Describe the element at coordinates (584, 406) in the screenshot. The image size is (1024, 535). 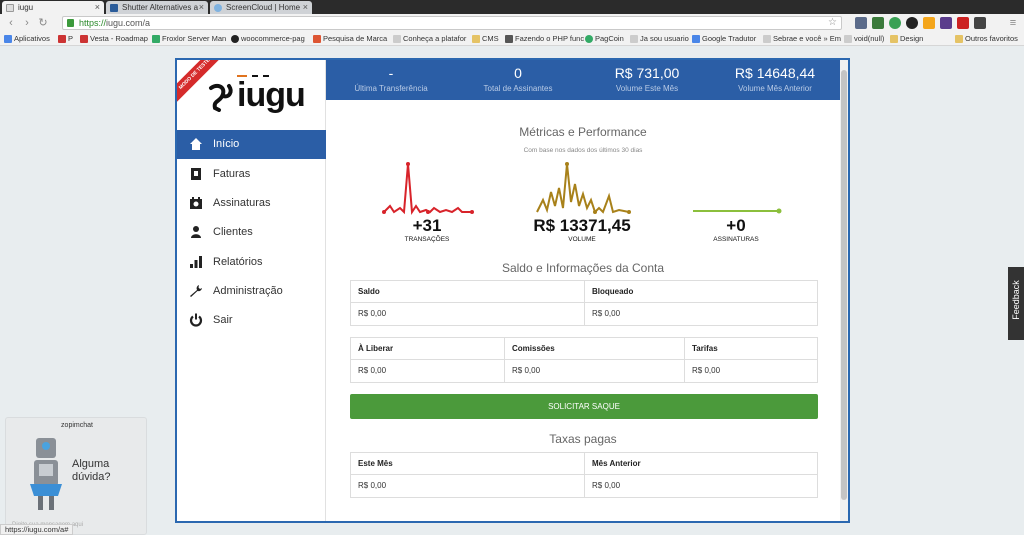
I see `solicitar-saque-button: SOLICITAR SAQUE` at that location.